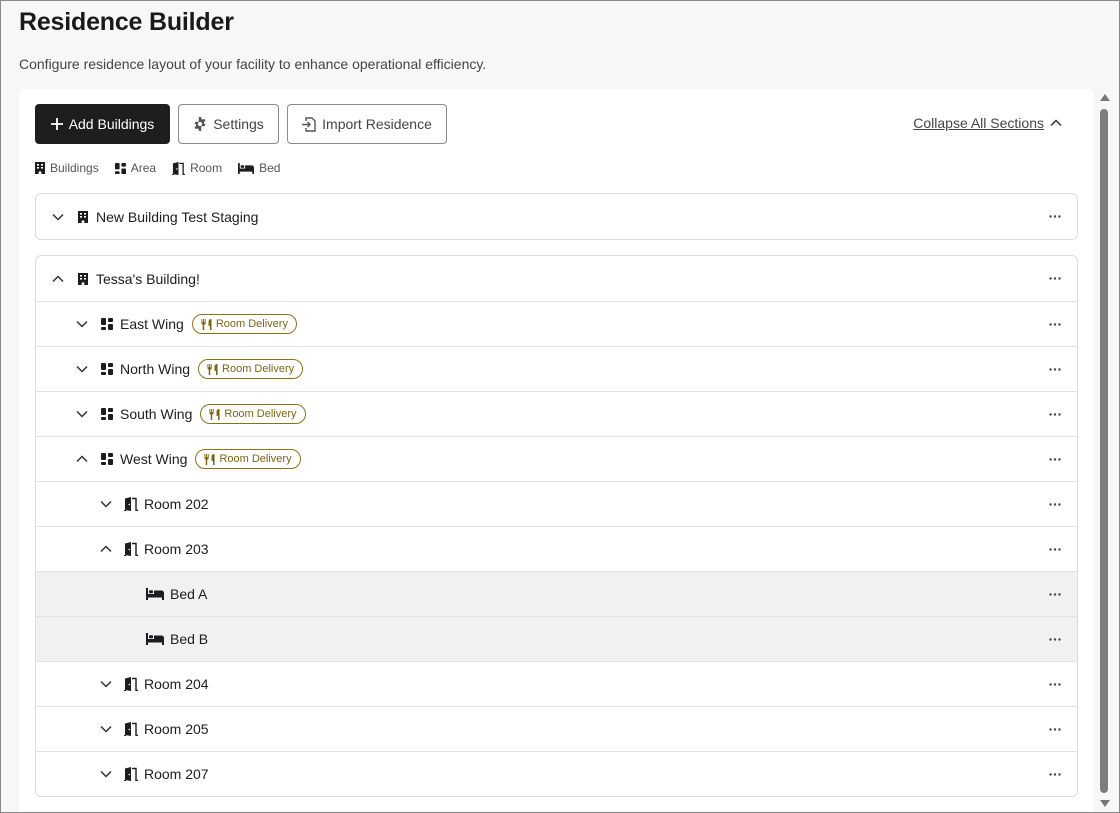 The image size is (1120, 813). What do you see at coordinates (556, 323) in the screenshot?
I see `area-row-east-wing: East Wing Room Delivery` at bounding box center [556, 323].